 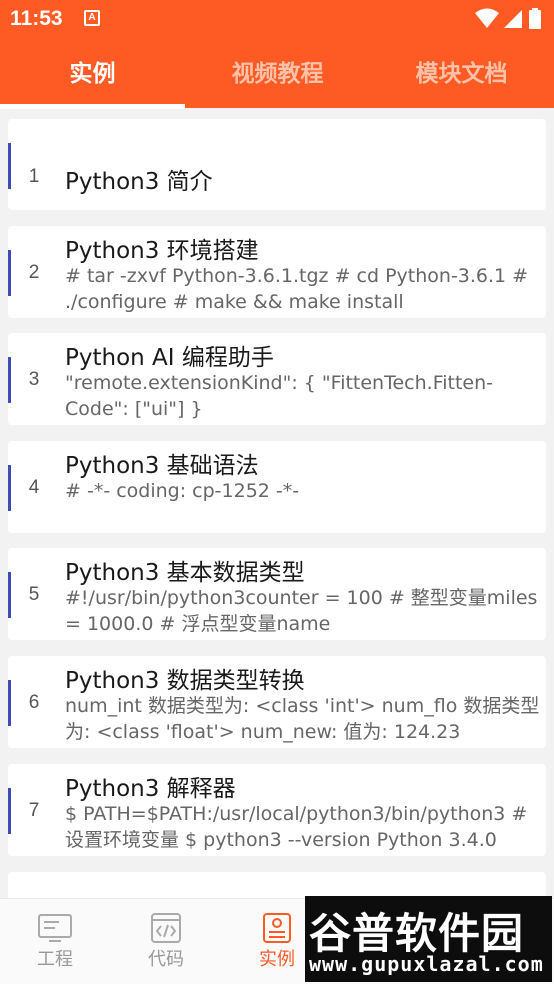 I want to click on top-tabs: 实例 视频教程 模块文档, so click(x=277, y=73).